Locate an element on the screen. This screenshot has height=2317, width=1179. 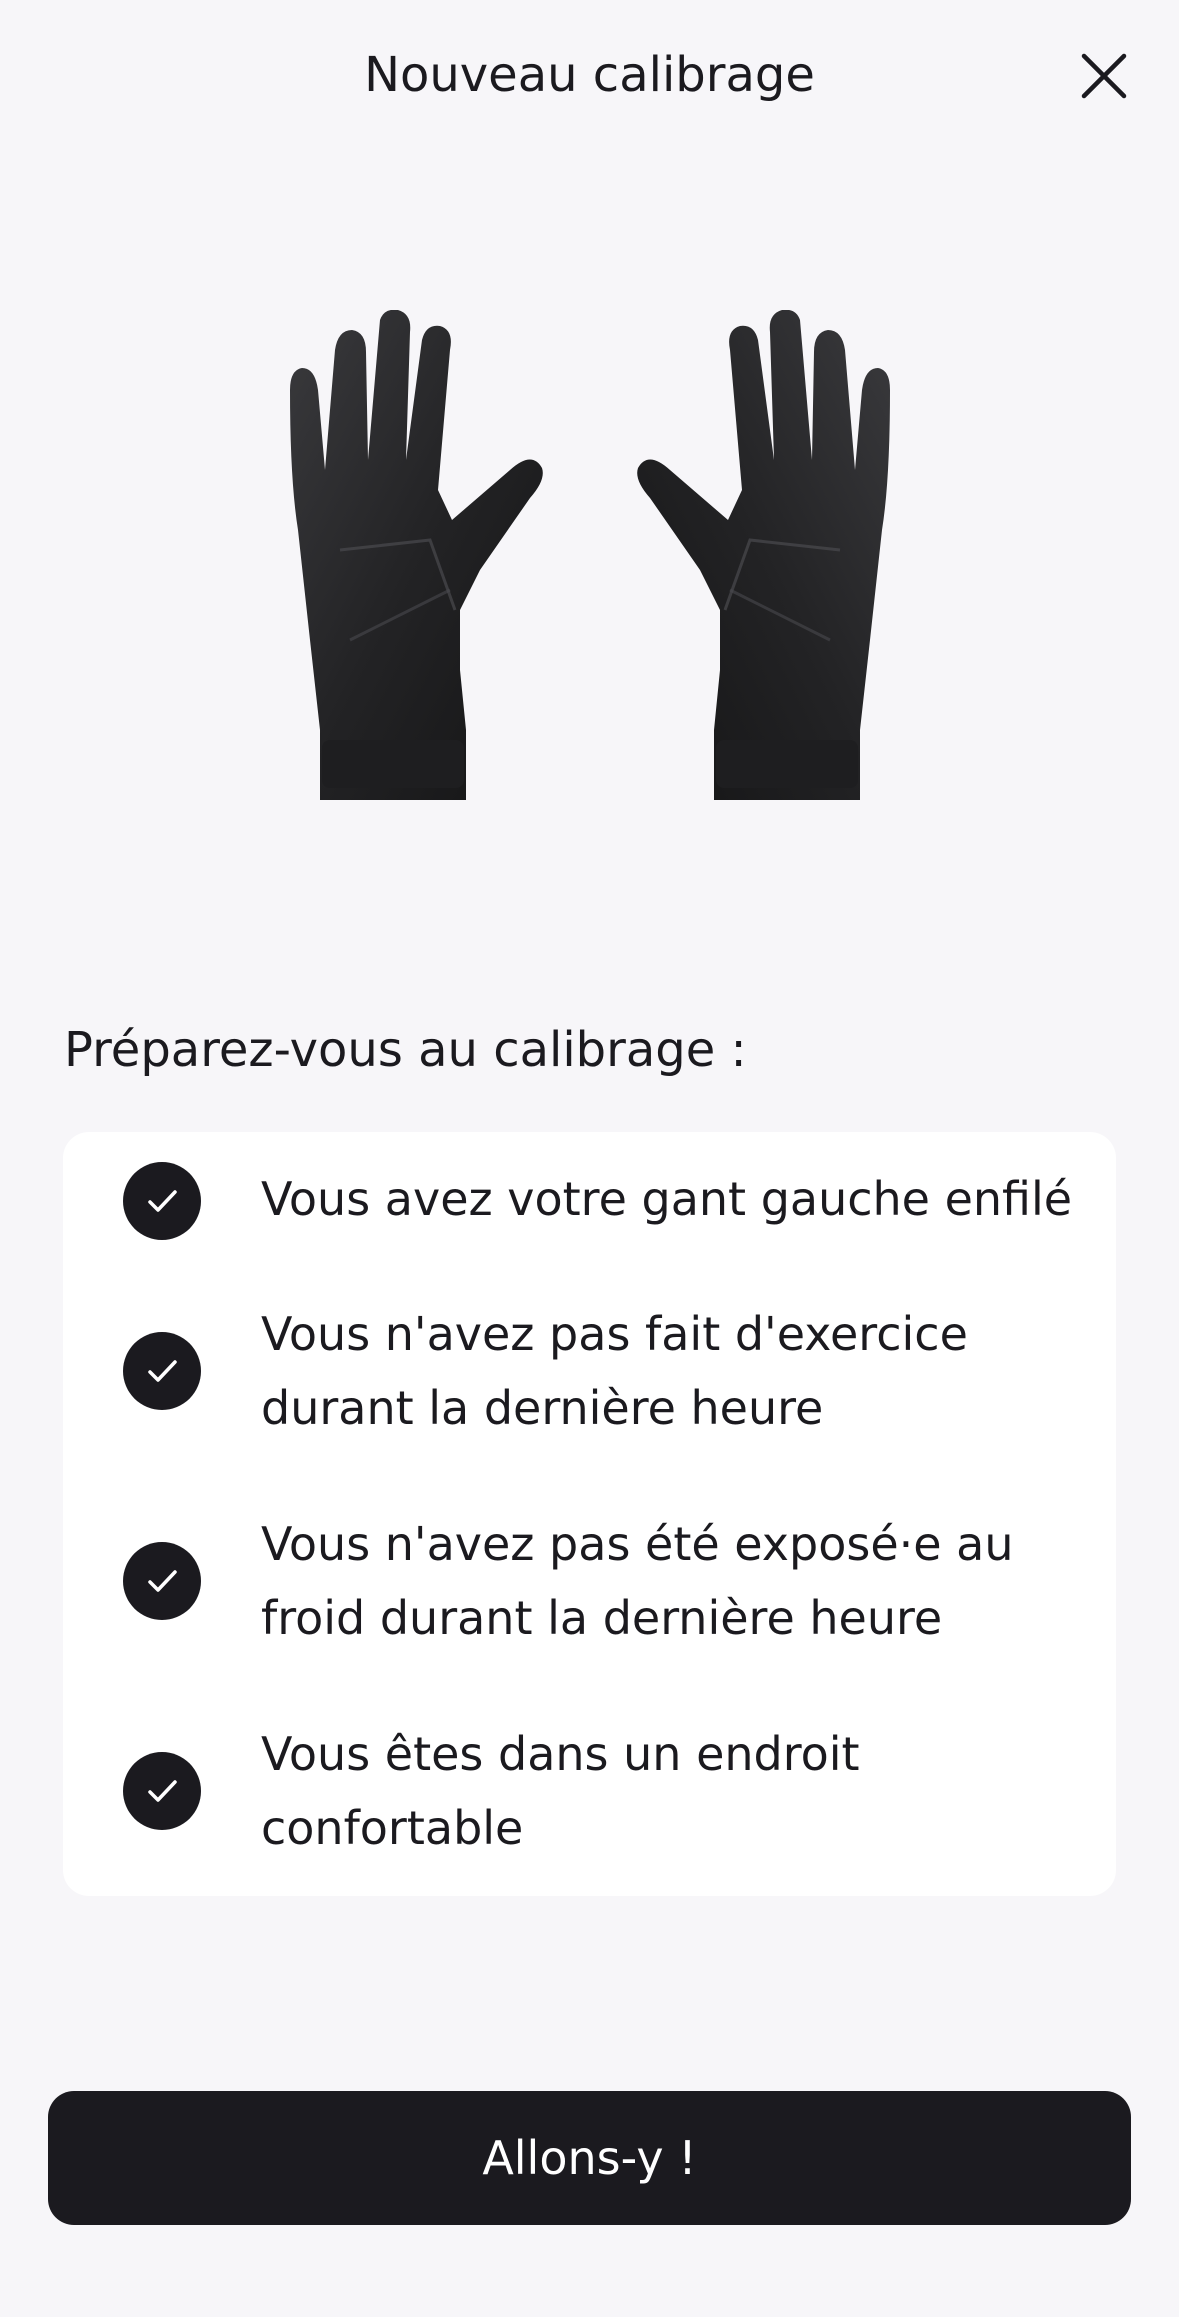
checklist-item-line: Vous n'avez pas été exposé·e au is located at coordinates (637, 1544).